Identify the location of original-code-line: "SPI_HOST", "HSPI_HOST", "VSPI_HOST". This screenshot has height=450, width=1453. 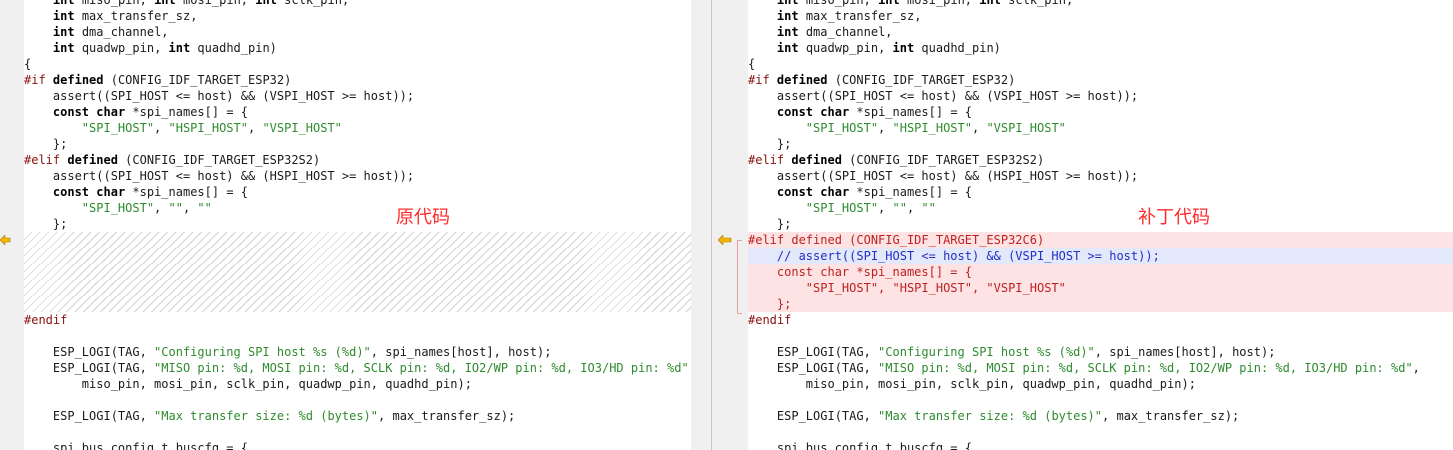
(357, 128).